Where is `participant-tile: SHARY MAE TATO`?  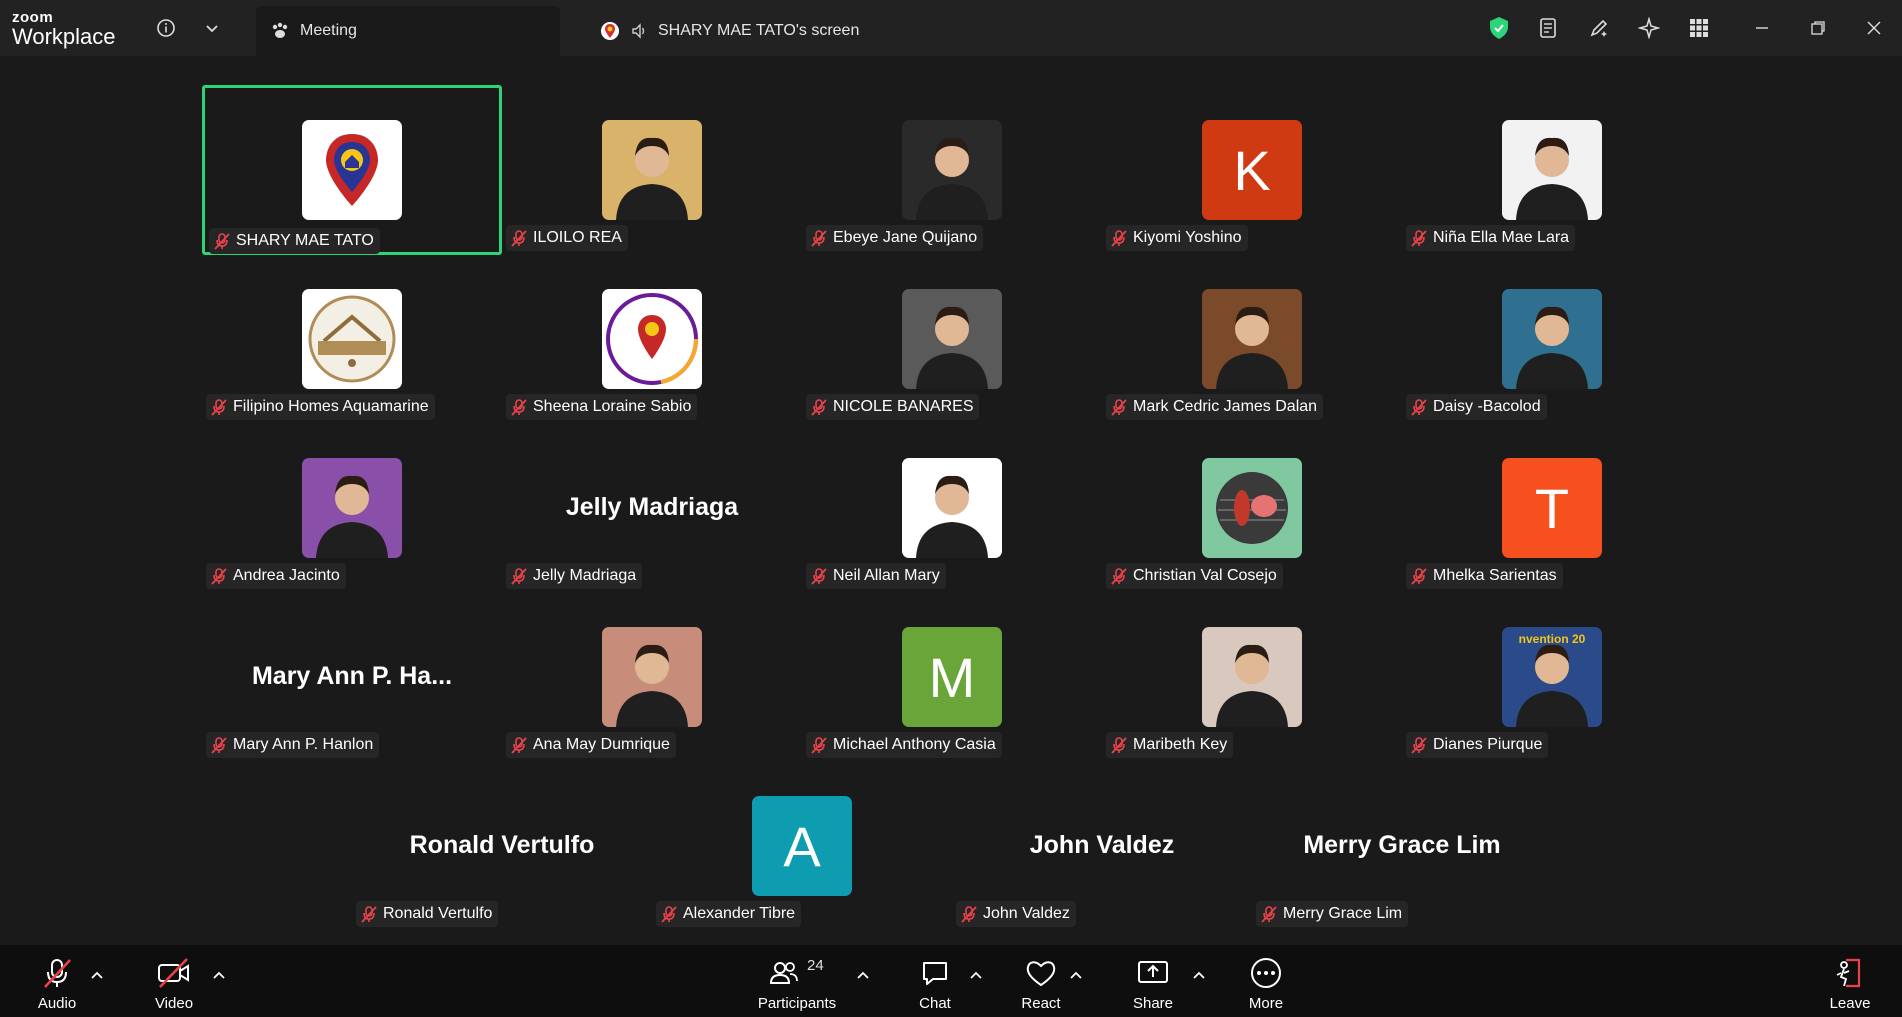 participant-tile: SHARY MAE TATO is located at coordinates (352, 170).